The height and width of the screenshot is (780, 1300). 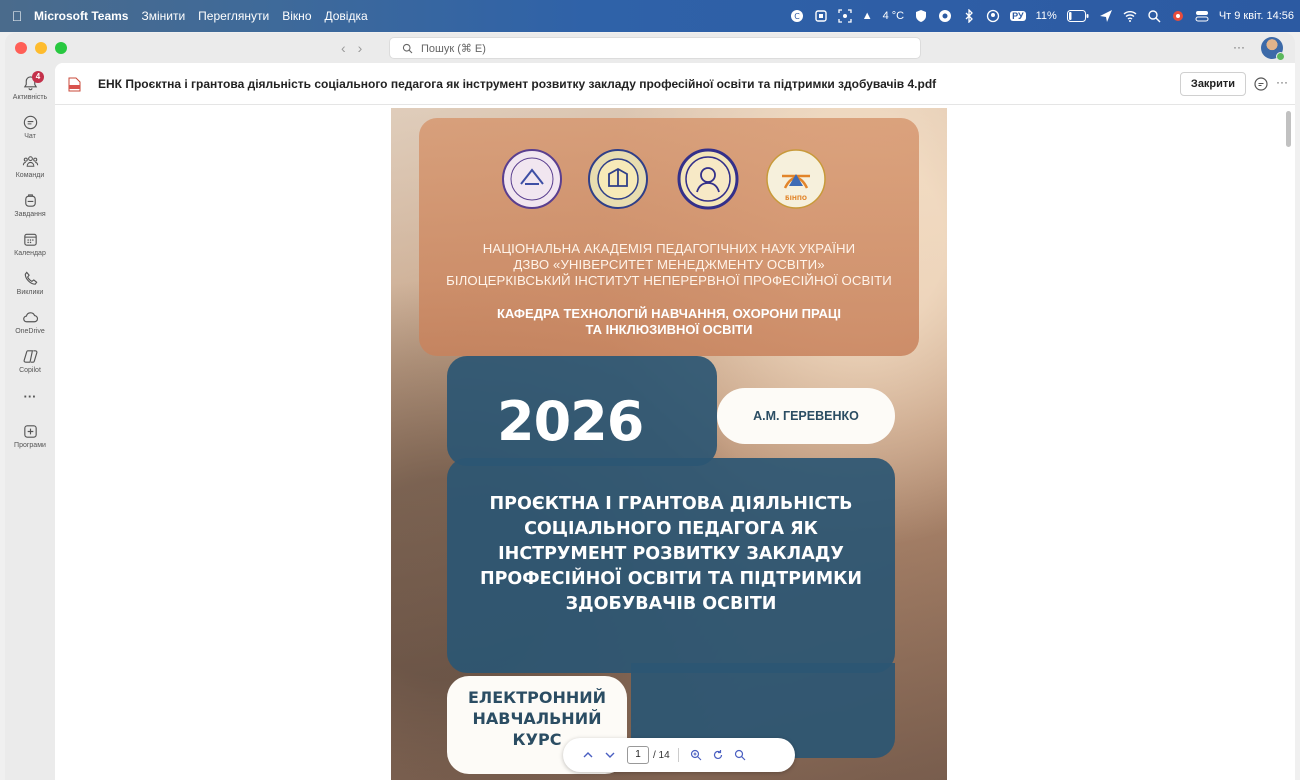 What do you see at coordinates (30, 161) in the screenshot?
I see `teams-icon` at bounding box center [30, 161].